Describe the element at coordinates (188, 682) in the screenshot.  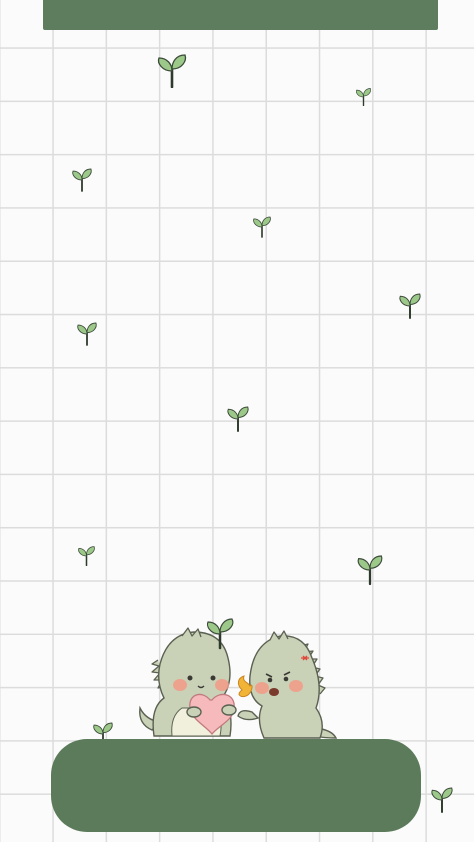
I see `dinosaur-holding-heart-icon` at that location.